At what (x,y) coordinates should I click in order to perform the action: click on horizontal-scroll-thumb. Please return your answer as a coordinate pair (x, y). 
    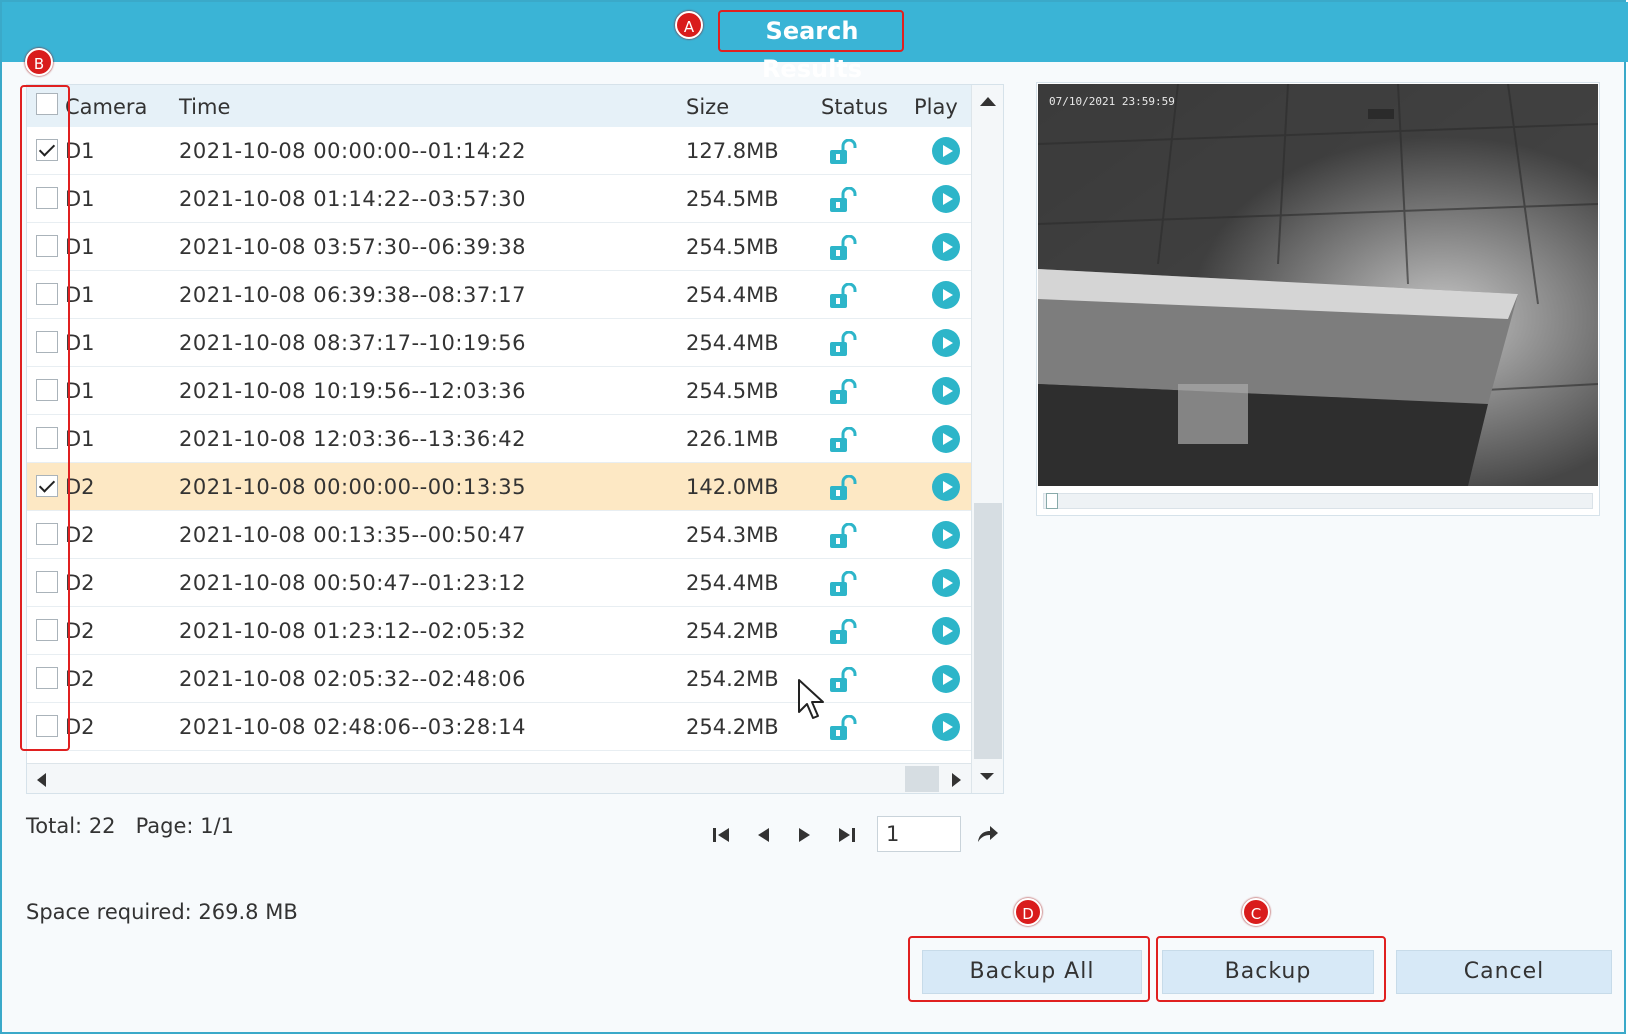
    Looking at the image, I should click on (922, 779).